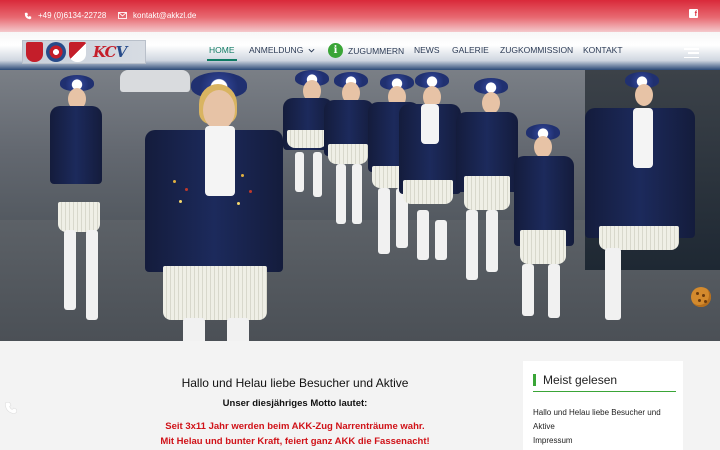 This screenshot has width=720, height=450. I want to click on cookie-icon, so click(701, 297).